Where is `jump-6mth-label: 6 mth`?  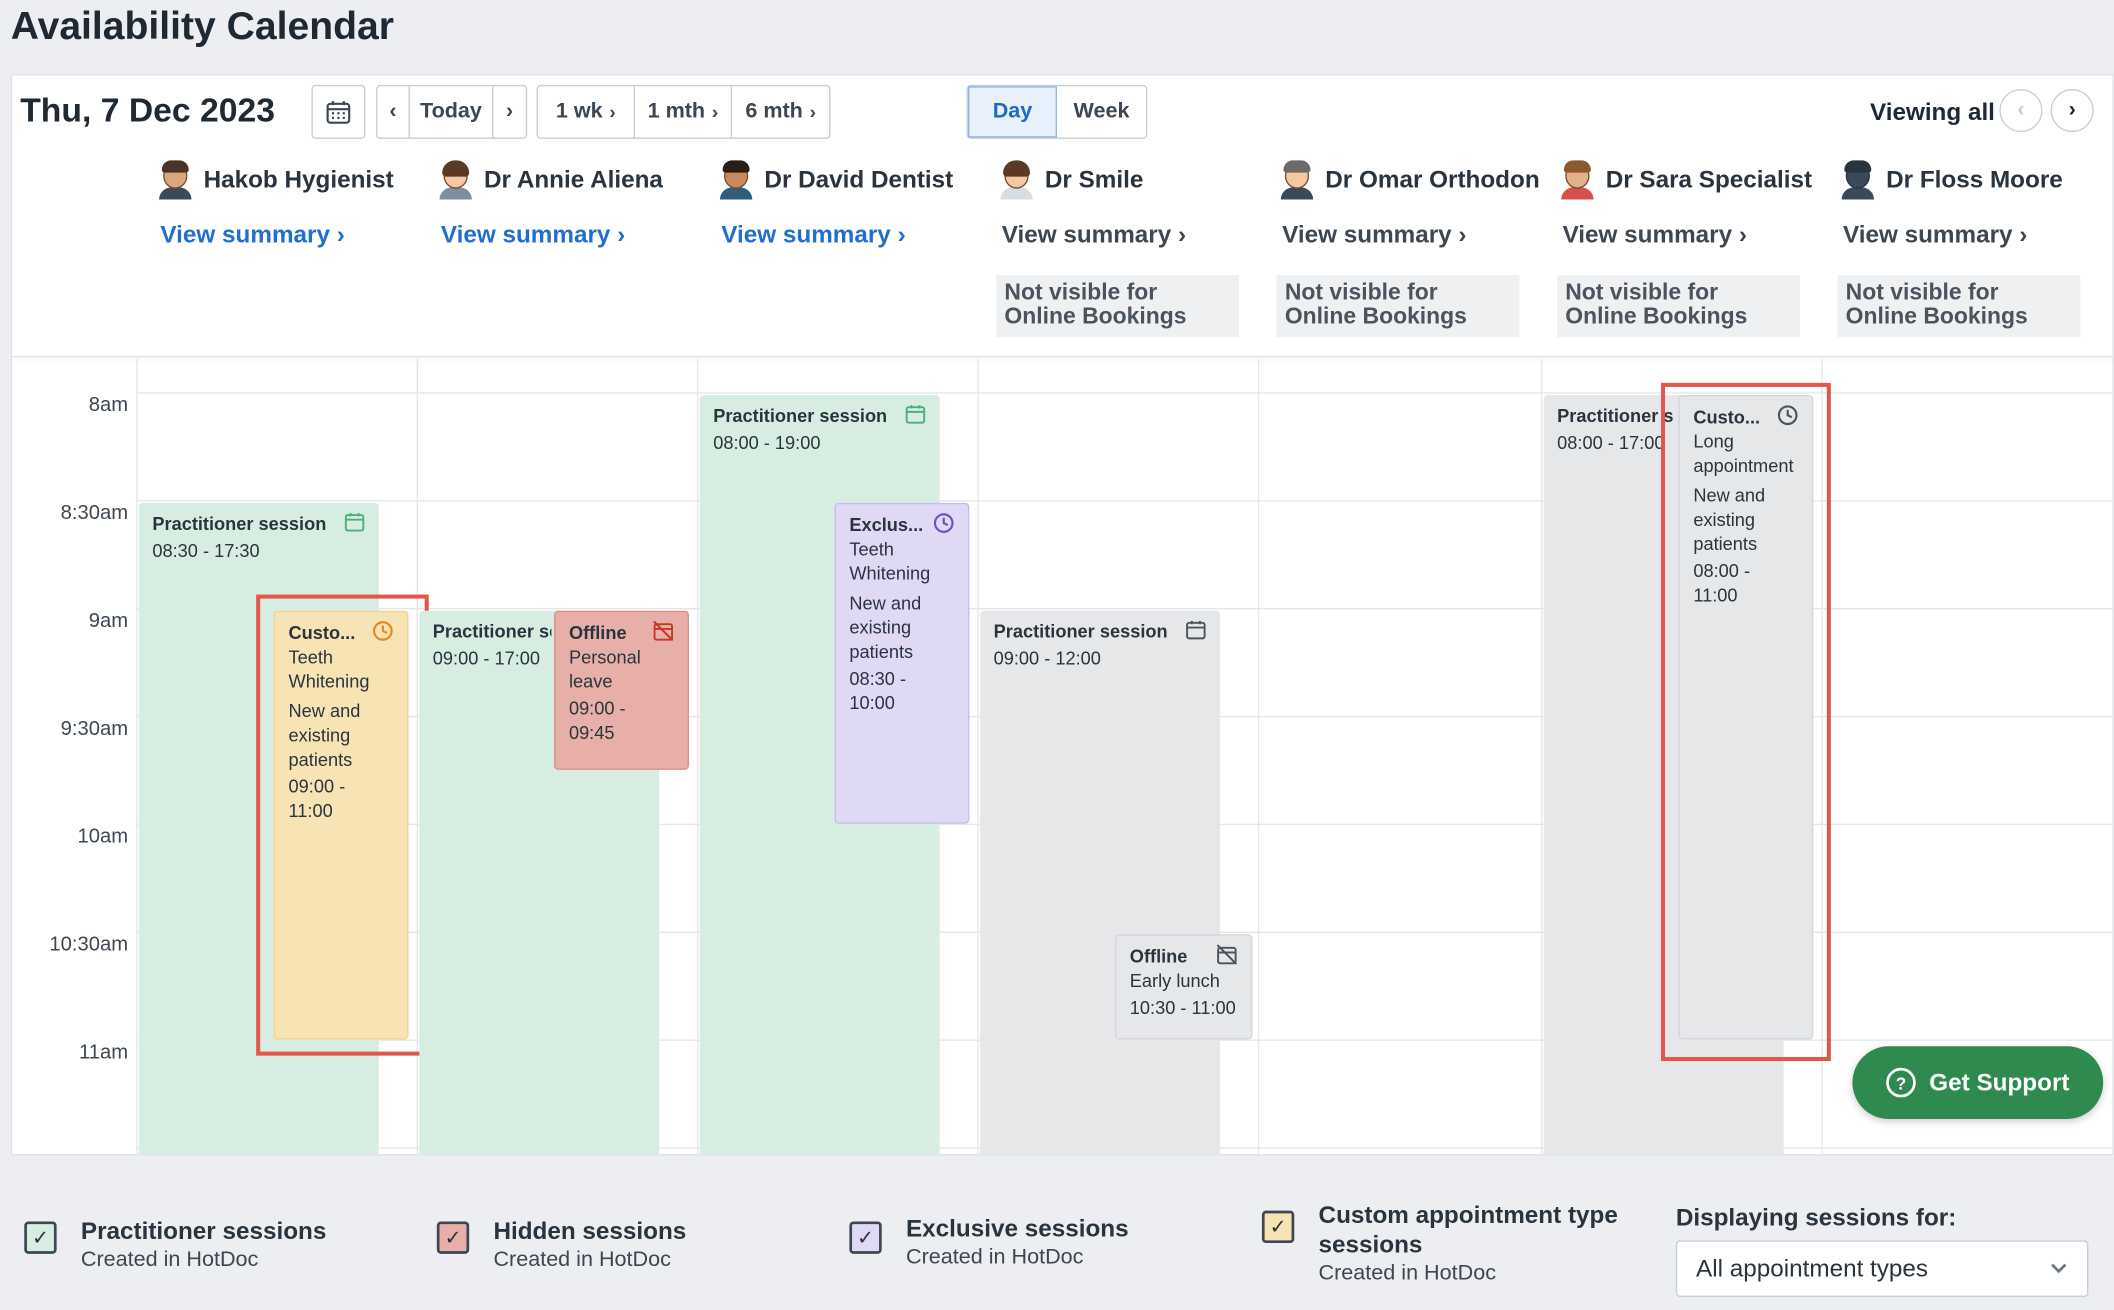
jump-6mth-label: 6 mth is located at coordinates (774, 111).